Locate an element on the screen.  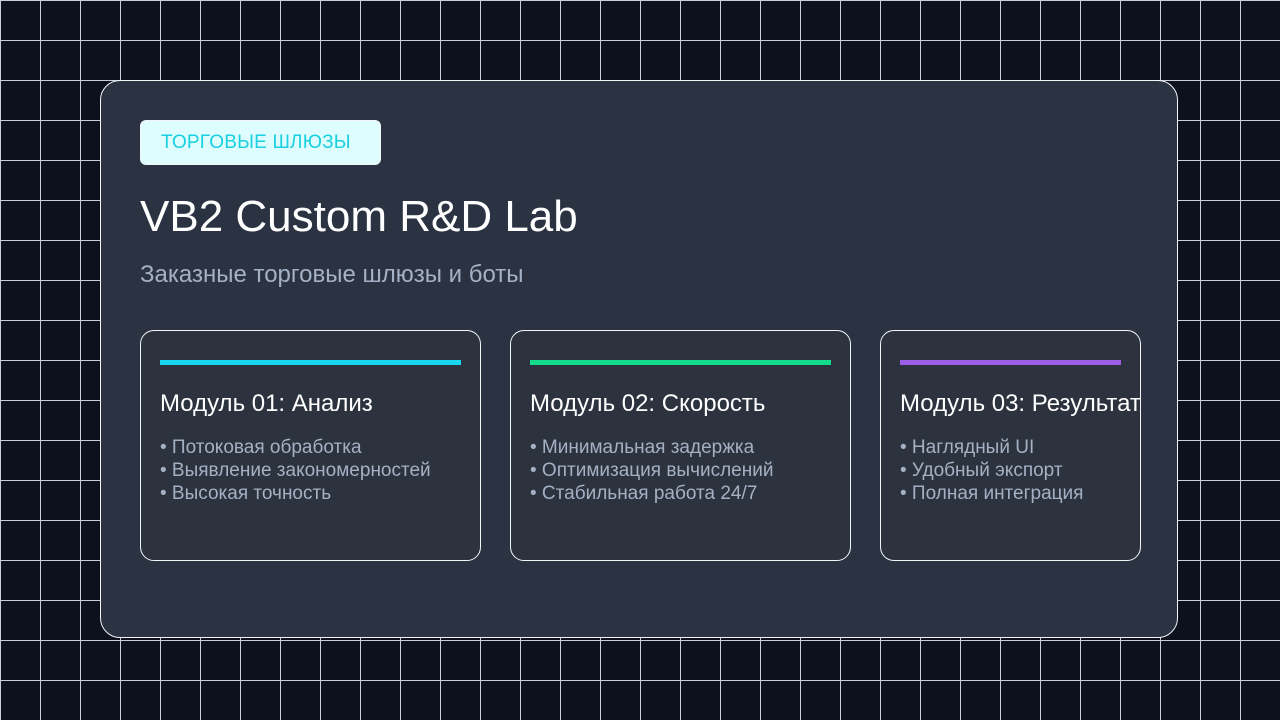
module-feature: • Оптимизация вычислений is located at coordinates (652, 470).